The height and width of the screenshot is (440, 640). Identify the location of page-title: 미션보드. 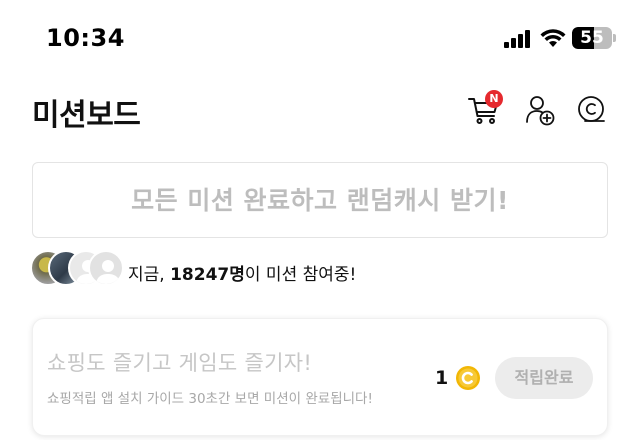
(86, 115).